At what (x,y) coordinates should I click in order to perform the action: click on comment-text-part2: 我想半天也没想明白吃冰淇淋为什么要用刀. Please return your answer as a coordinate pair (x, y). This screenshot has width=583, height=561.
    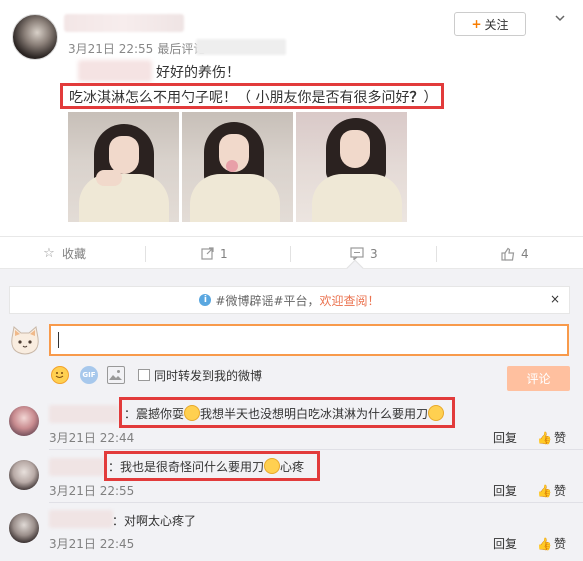
    Looking at the image, I should click on (314, 414).